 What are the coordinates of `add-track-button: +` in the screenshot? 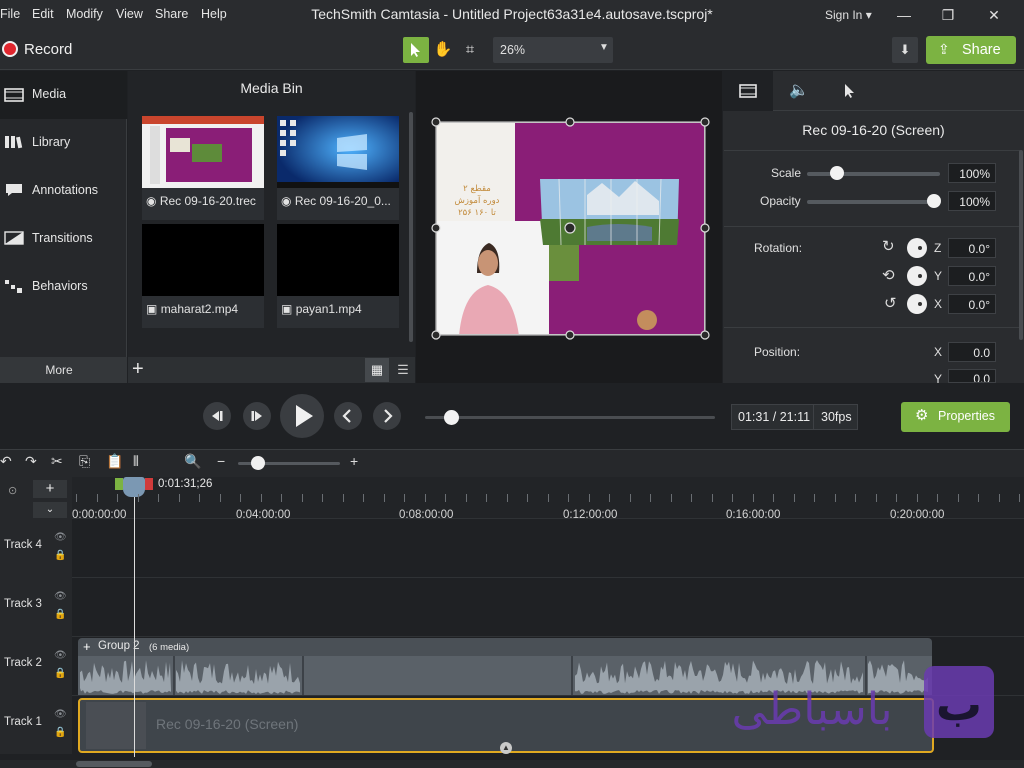 It's located at (50, 489).